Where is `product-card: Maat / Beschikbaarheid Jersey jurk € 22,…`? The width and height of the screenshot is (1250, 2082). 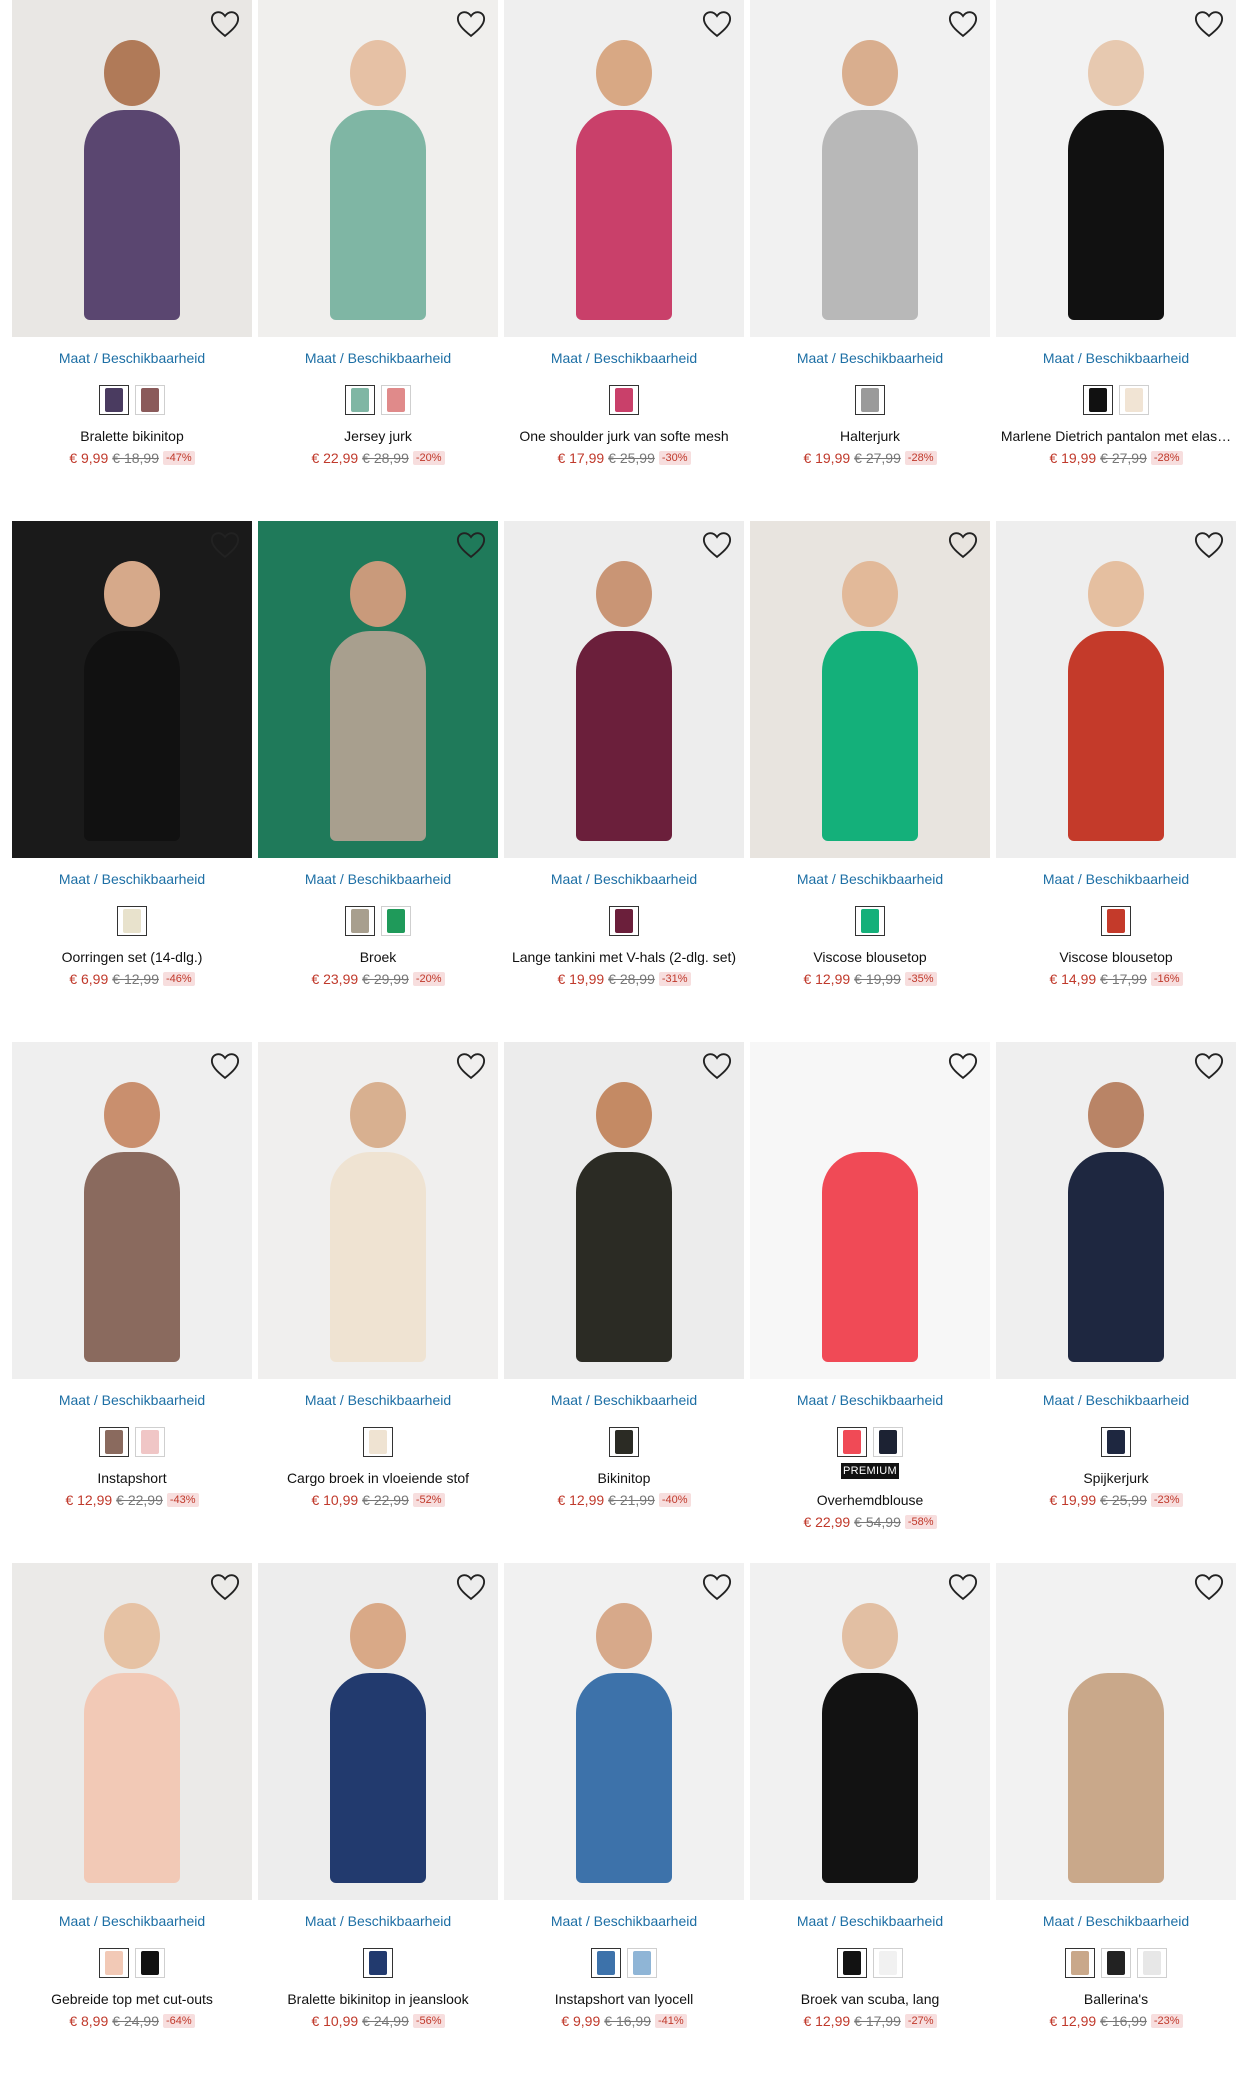
product-card: Maat / Beschikbaarheid Jersey jurk € 22,… is located at coordinates (378, 260).